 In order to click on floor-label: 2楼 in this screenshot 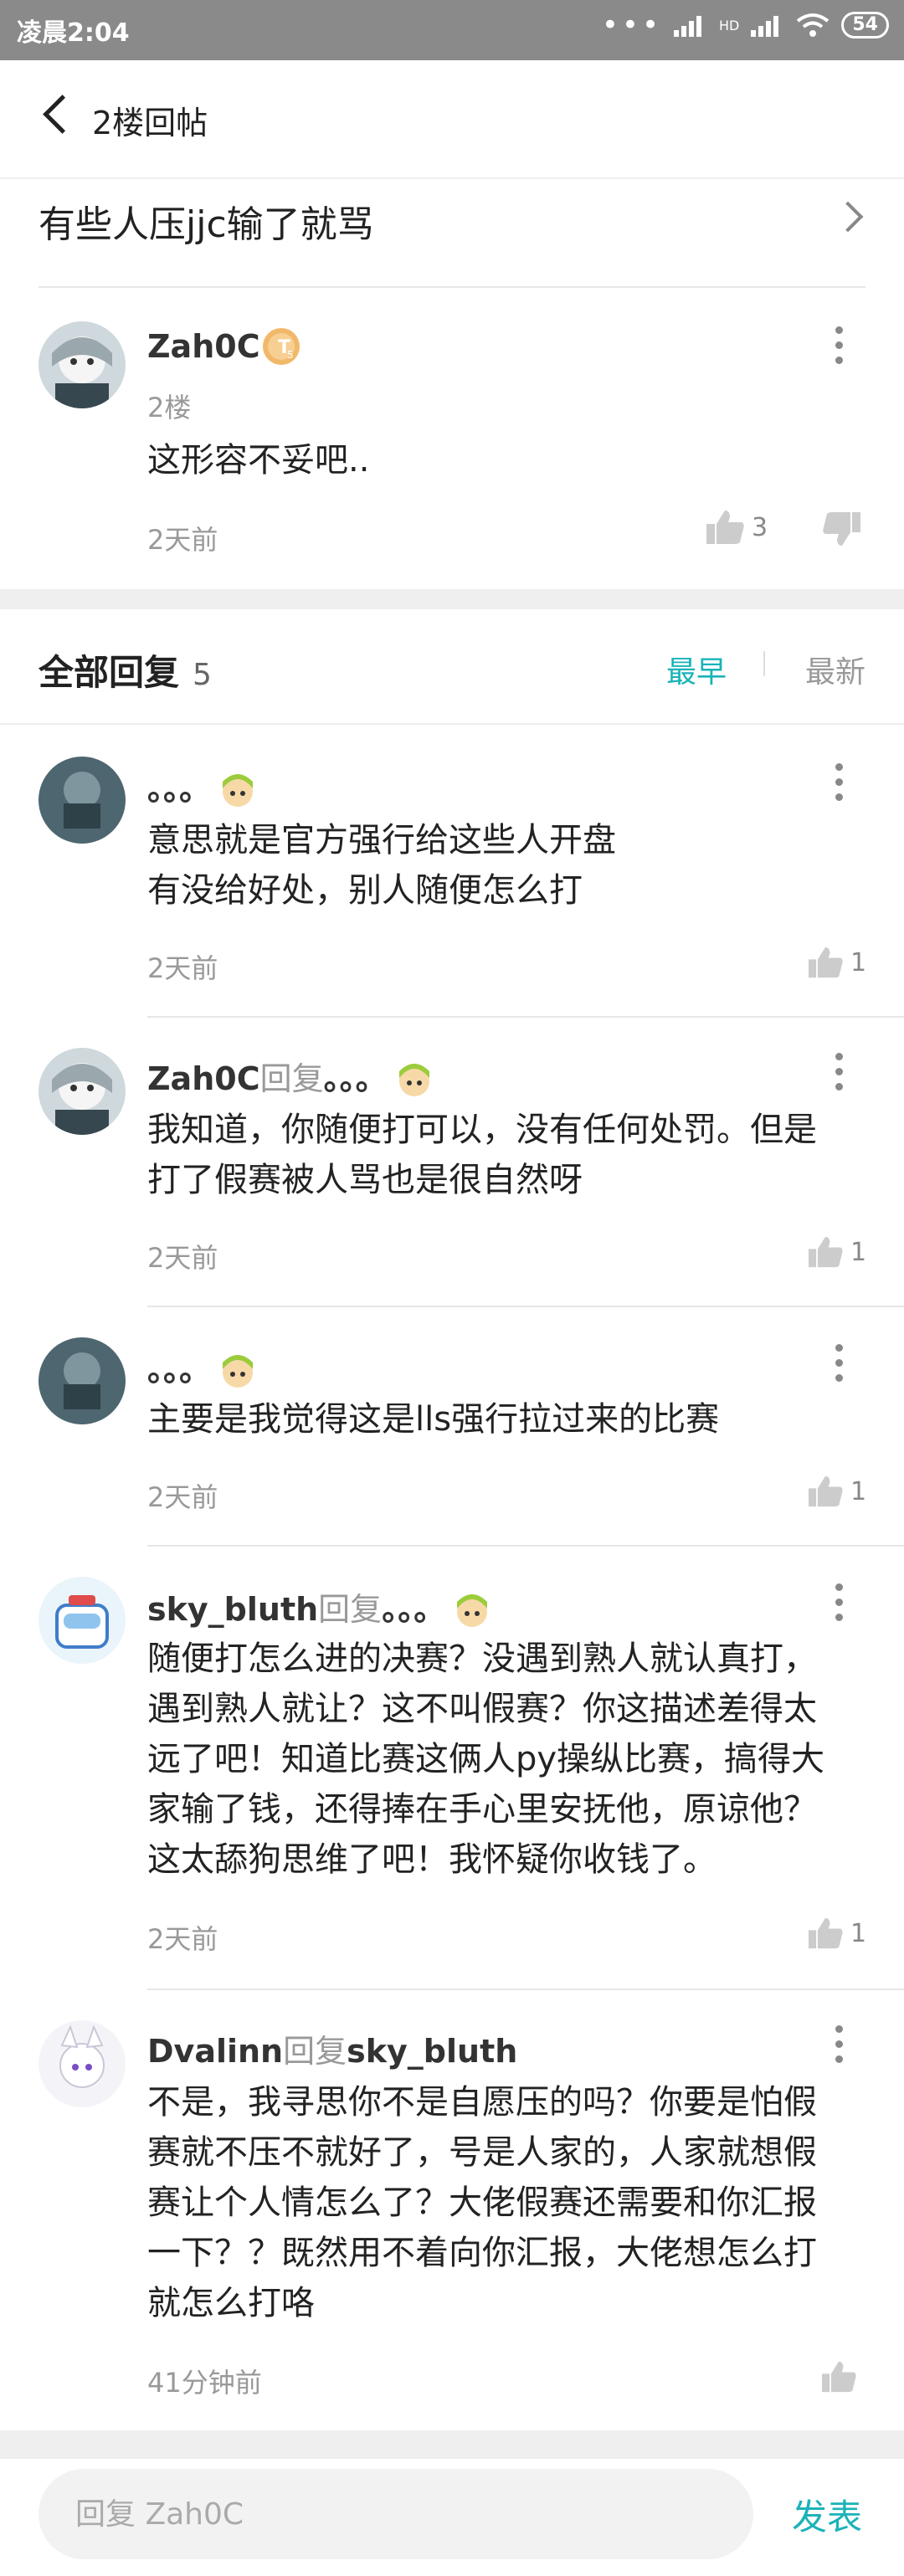, I will do `click(169, 407)`.